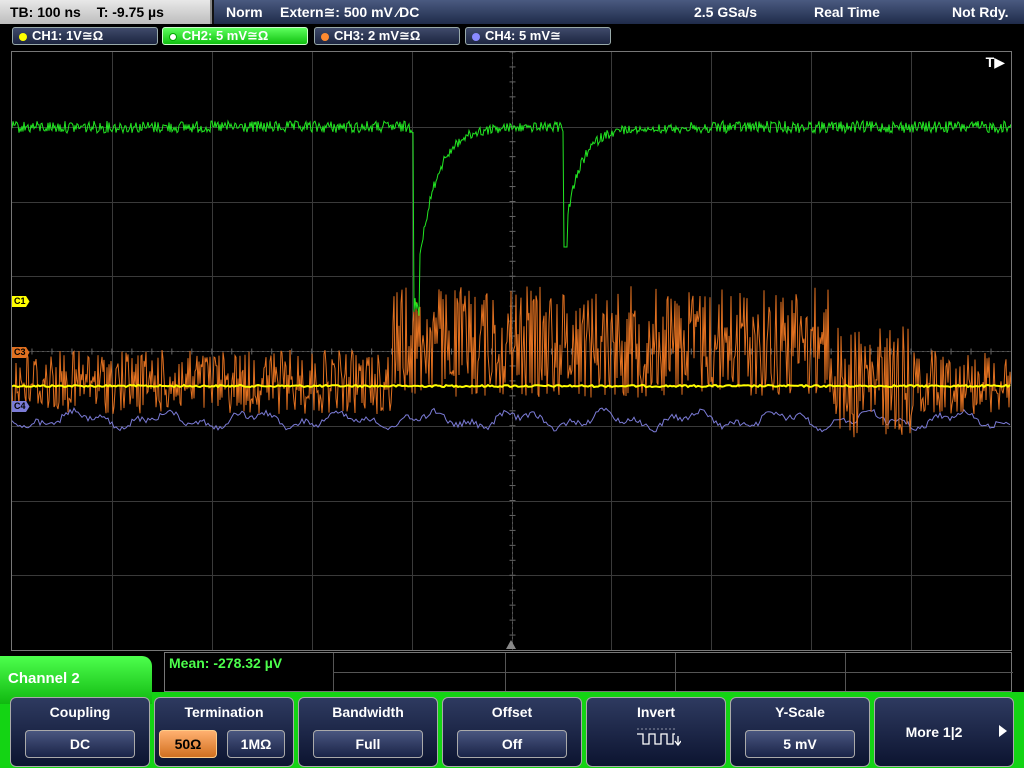 This screenshot has height=768, width=1024. What do you see at coordinates (512, 744) in the screenshot?
I see `offset-value: Off` at bounding box center [512, 744].